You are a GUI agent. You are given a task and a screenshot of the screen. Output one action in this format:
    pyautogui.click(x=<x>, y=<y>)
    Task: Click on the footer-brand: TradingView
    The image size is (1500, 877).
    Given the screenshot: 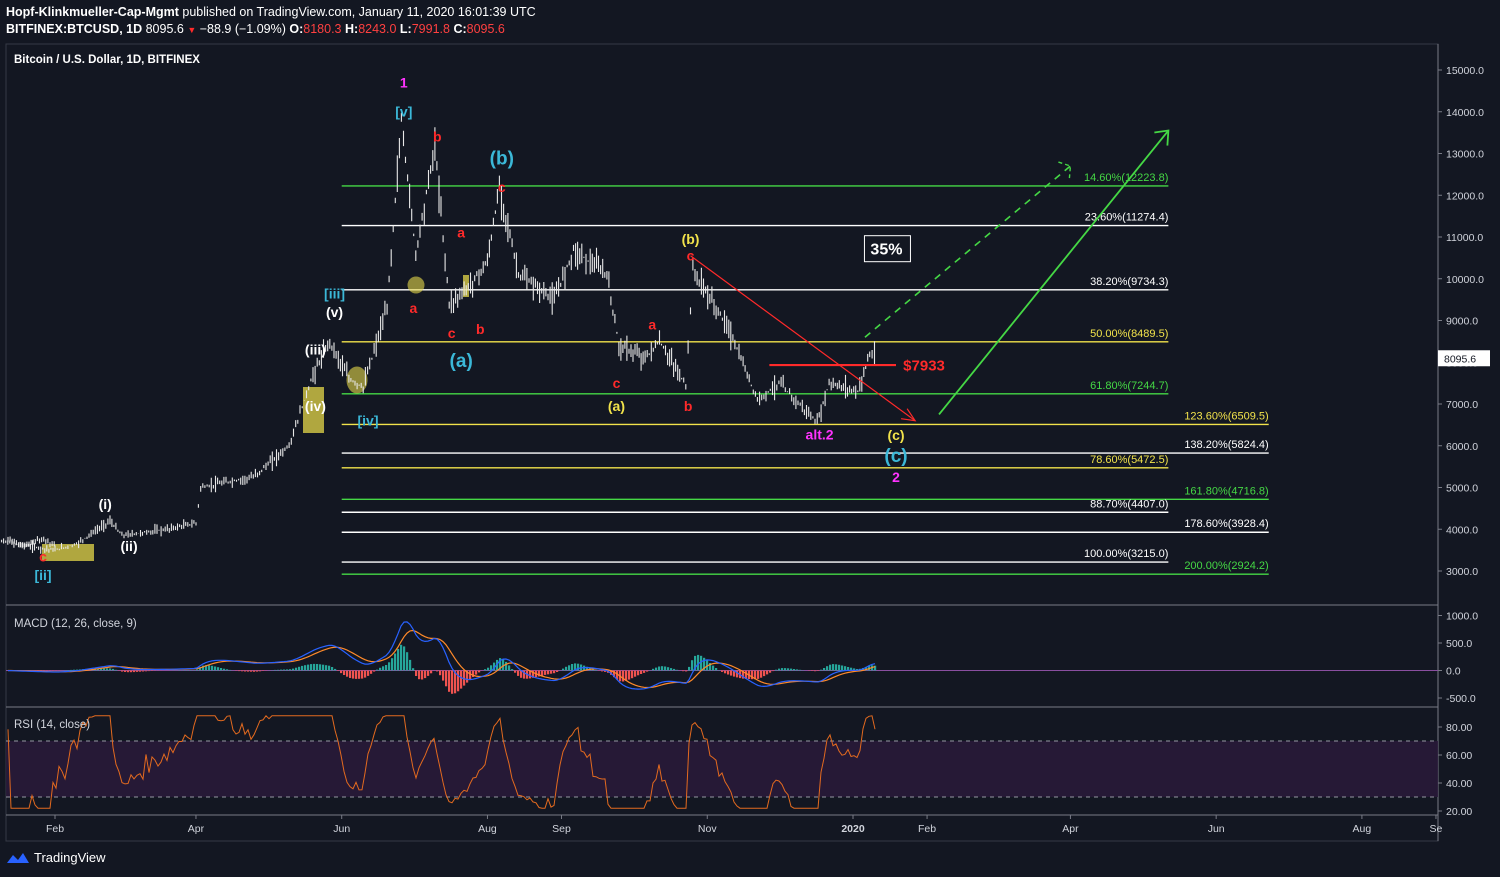 What is the action you would take?
    pyautogui.click(x=56, y=857)
    